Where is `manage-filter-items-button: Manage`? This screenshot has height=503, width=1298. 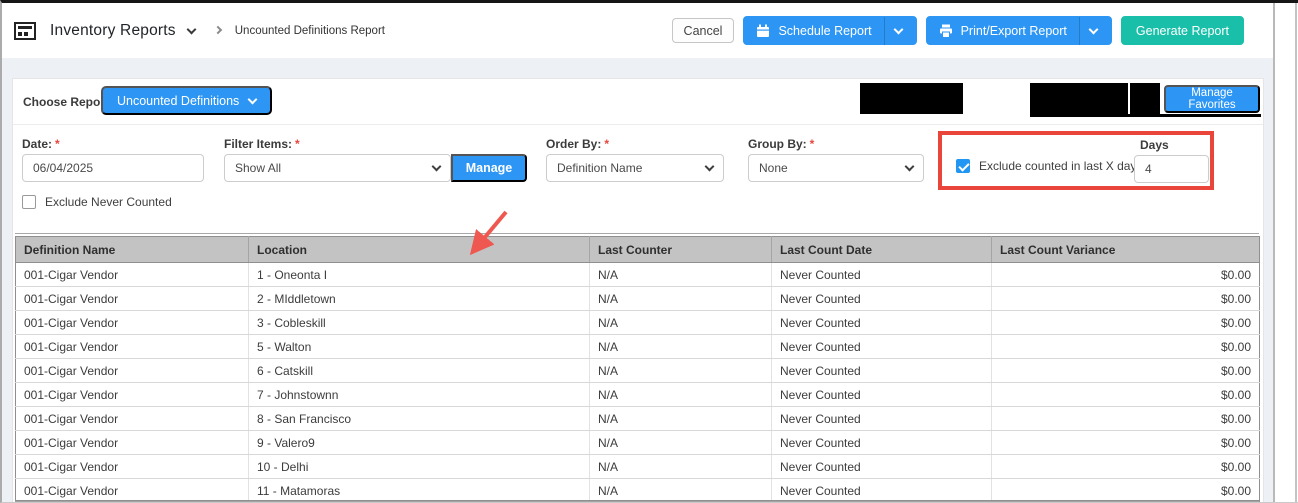
manage-filter-items-button: Manage is located at coordinates (489, 168).